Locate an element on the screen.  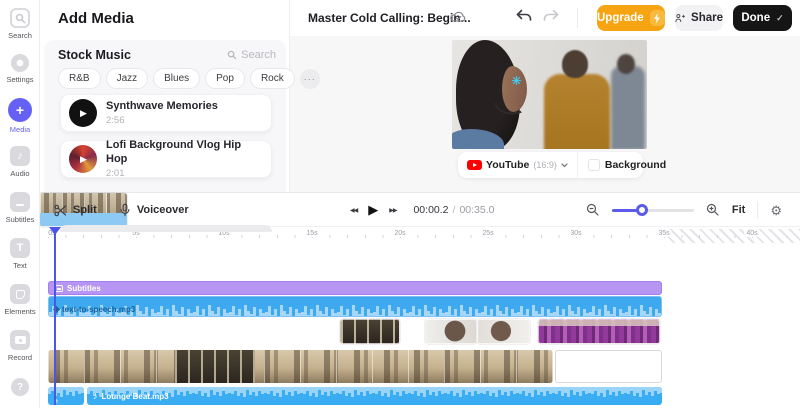
music-card-partial is located at coordinates (166, 228).